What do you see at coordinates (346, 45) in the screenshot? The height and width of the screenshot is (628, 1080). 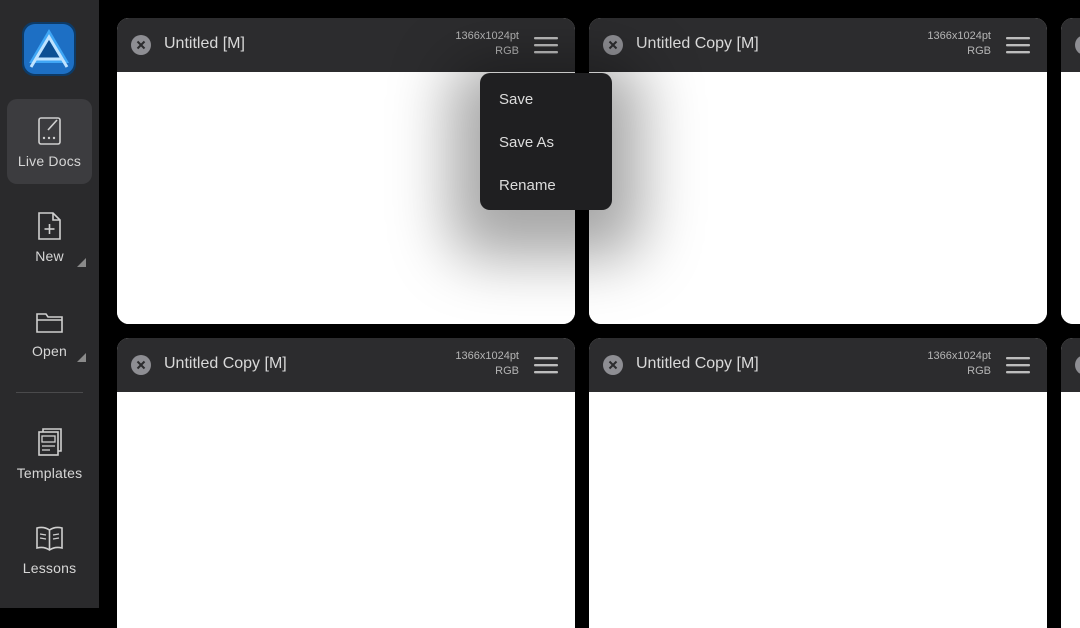 I see `document-card-header: Untitled [M] 1366x1024pt RGB` at bounding box center [346, 45].